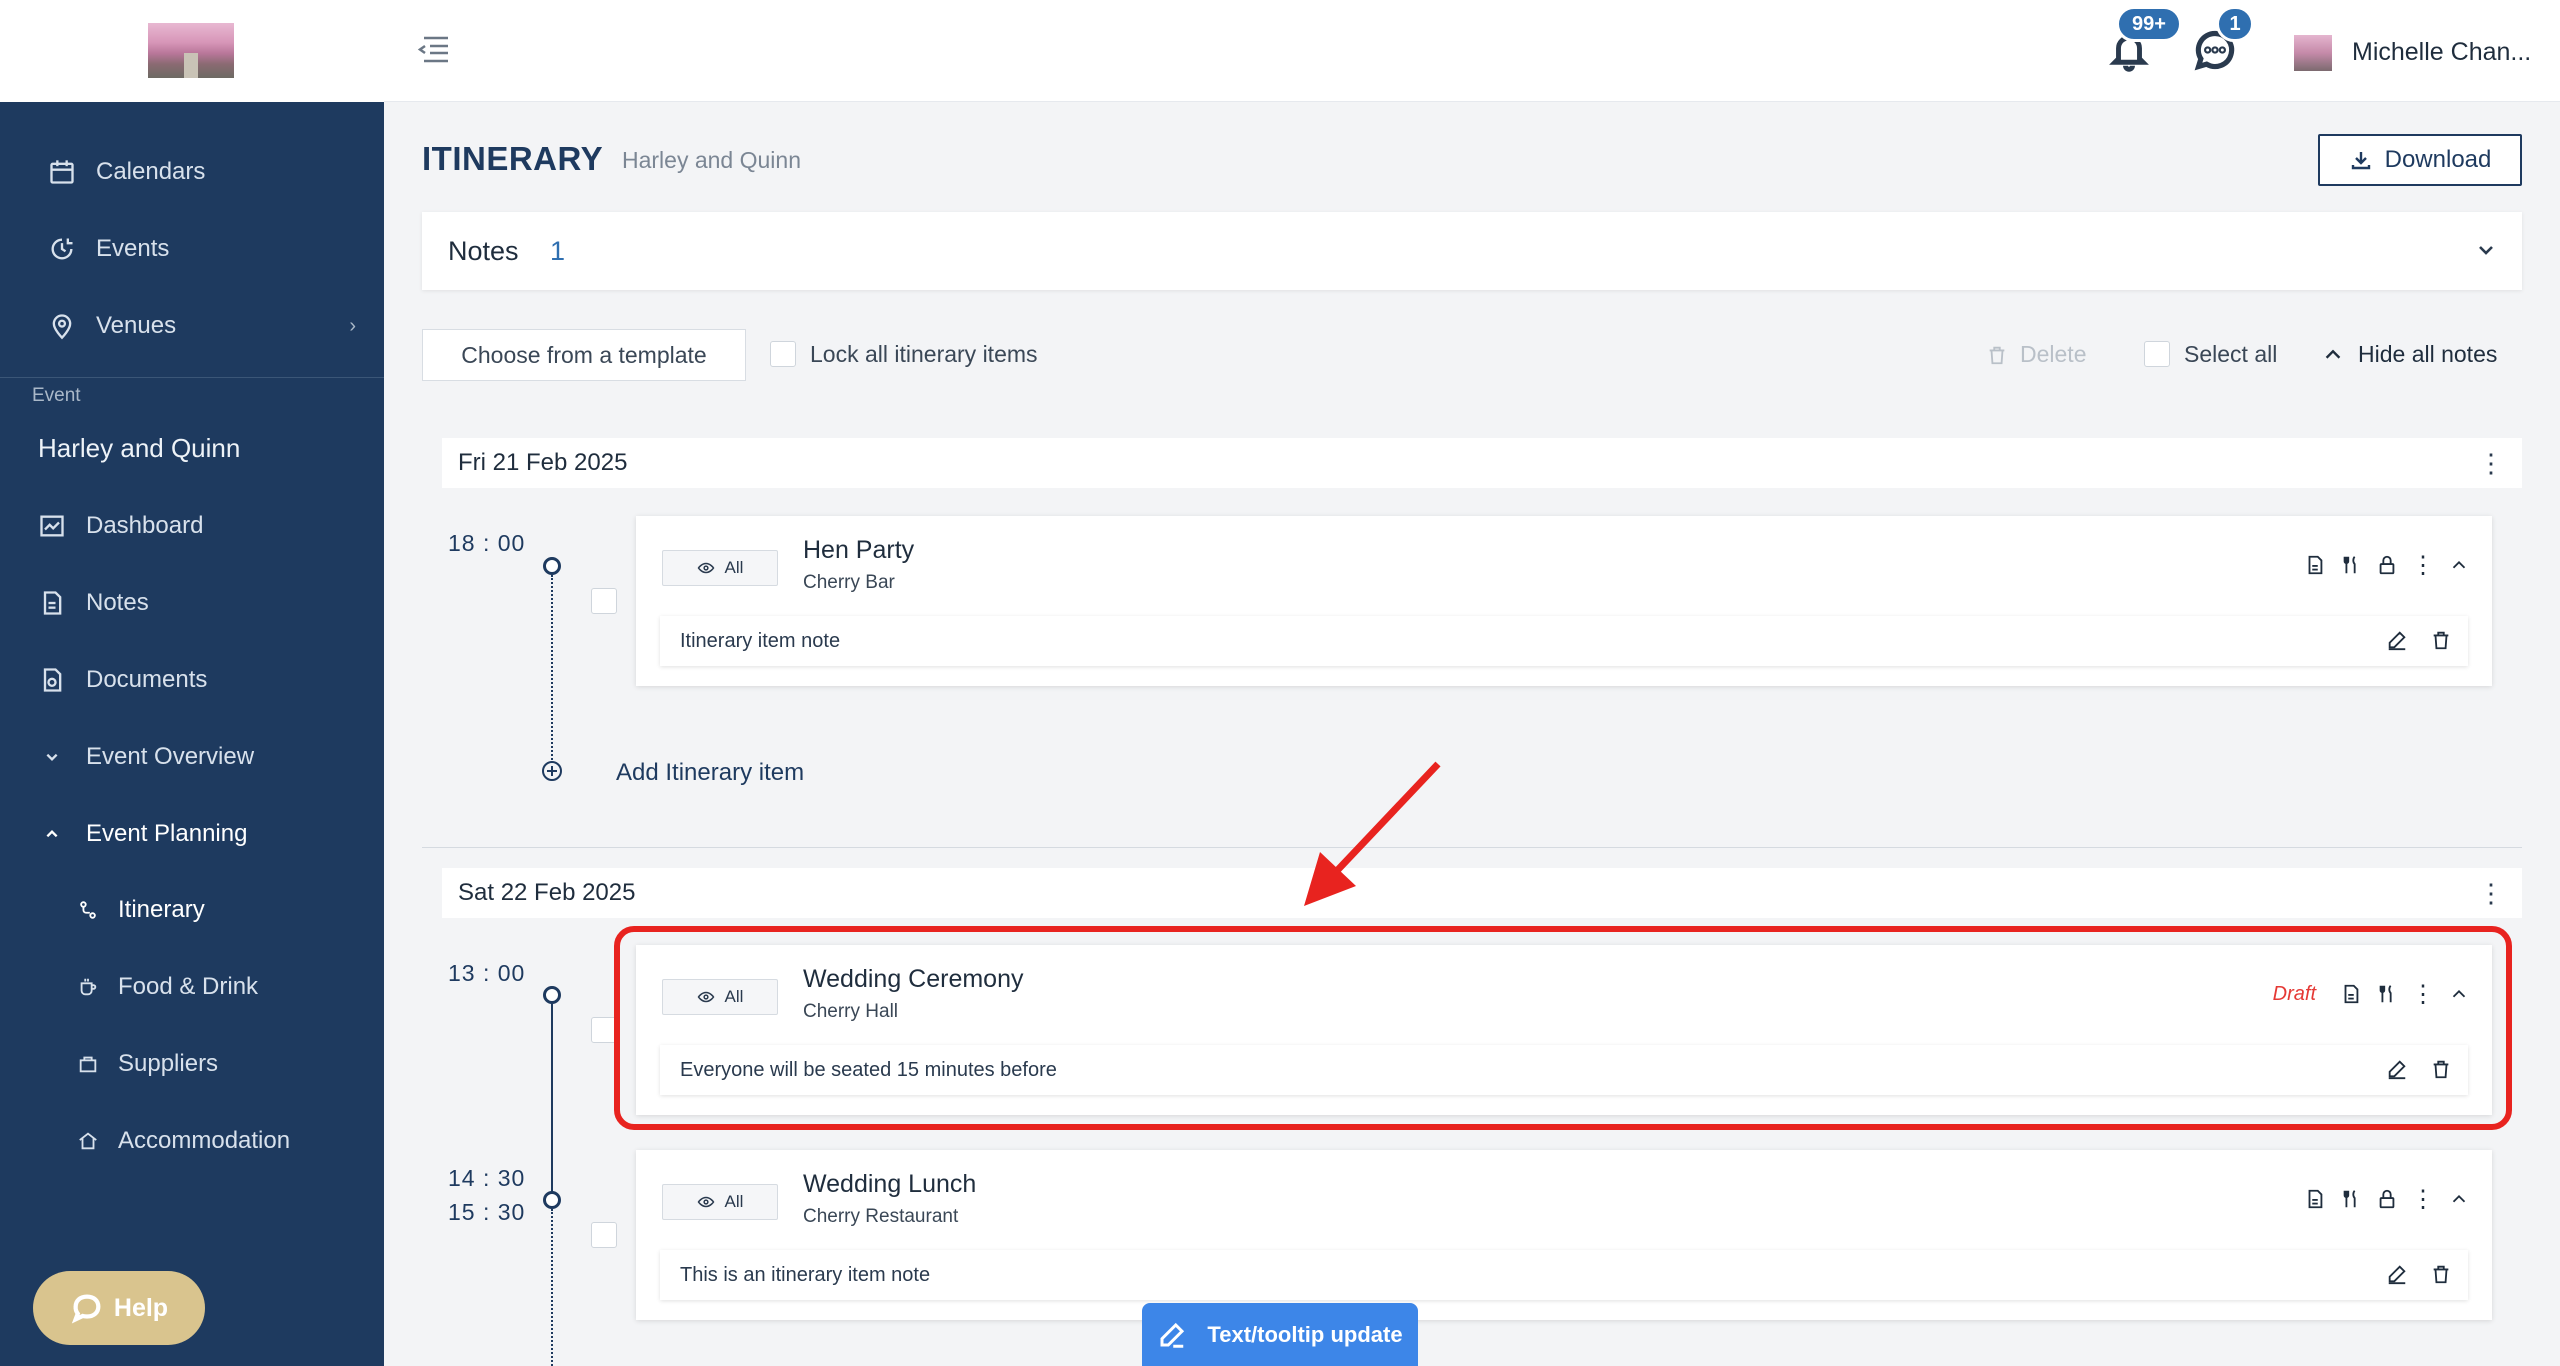 This screenshot has height=1366, width=2560. What do you see at coordinates (145, 525) in the screenshot?
I see `sidebar-item-label: Dashboard` at bounding box center [145, 525].